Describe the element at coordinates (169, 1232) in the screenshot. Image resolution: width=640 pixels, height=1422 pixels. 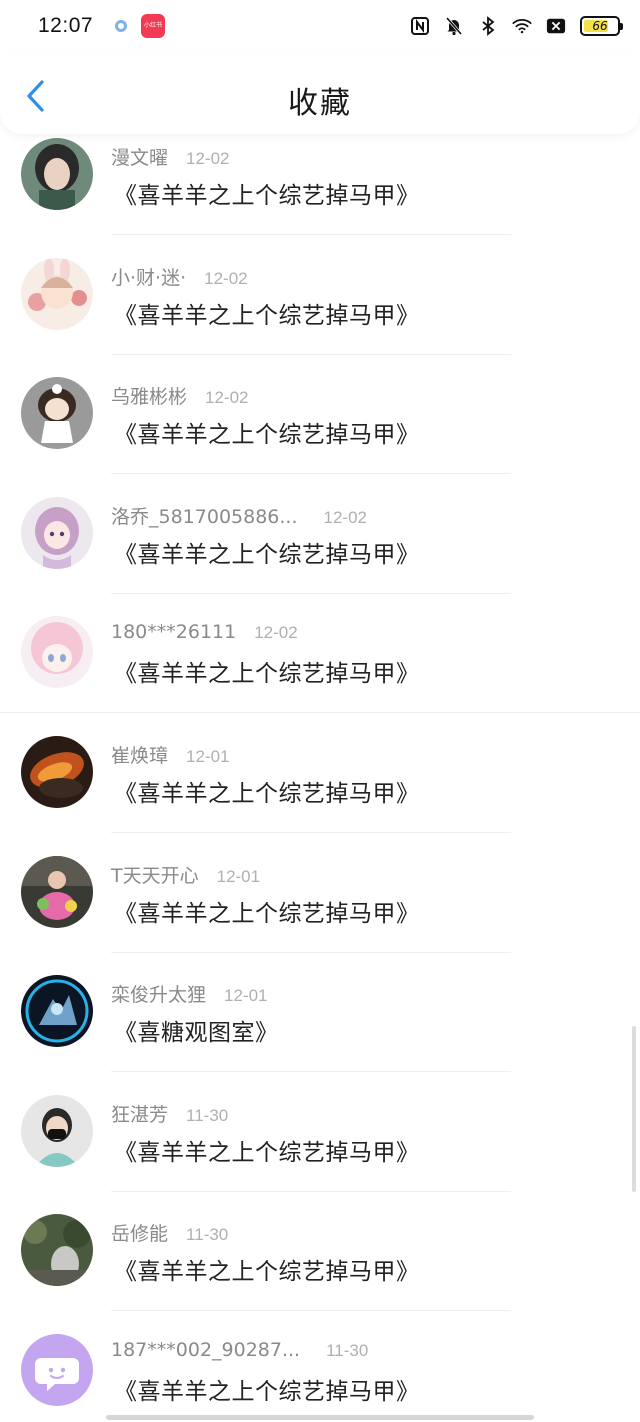
I see `item-meta: 岳修能 11-30` at that location.